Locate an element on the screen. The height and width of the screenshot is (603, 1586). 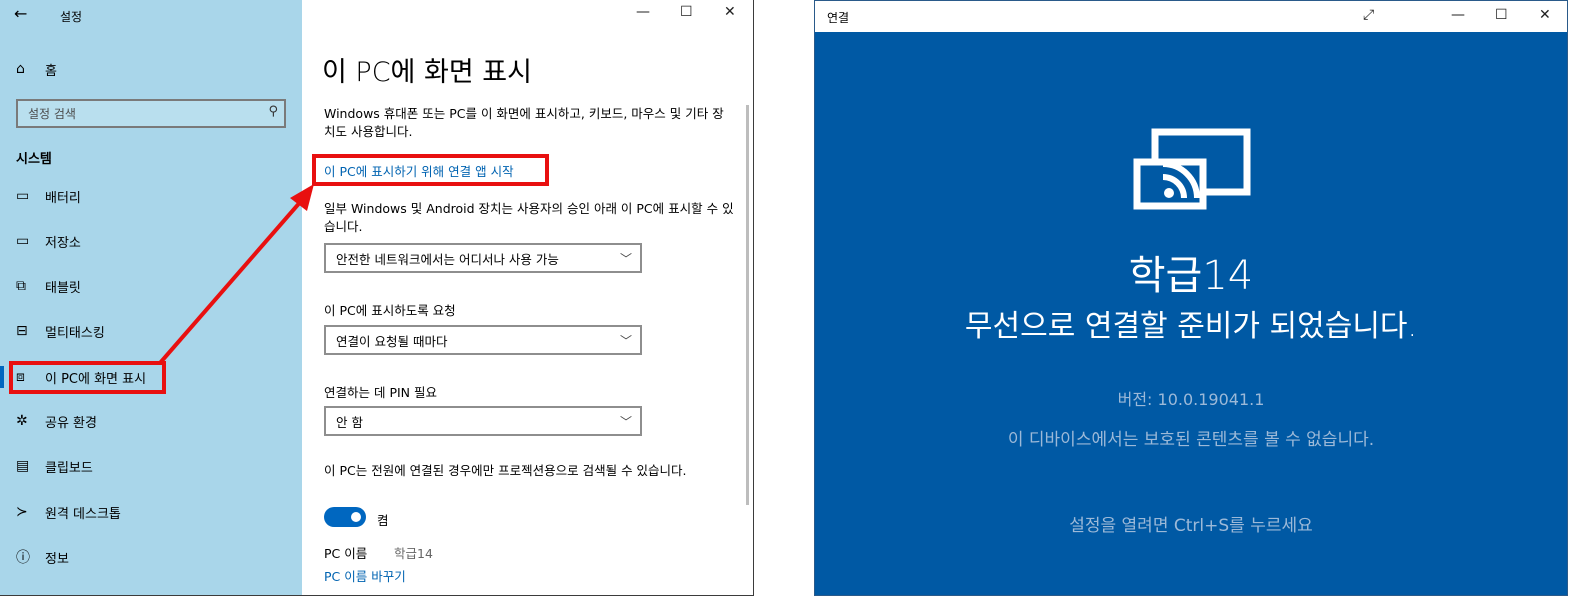
version-text: 버전: 10.0.19041.1 is located at coordinates (1191, 399).